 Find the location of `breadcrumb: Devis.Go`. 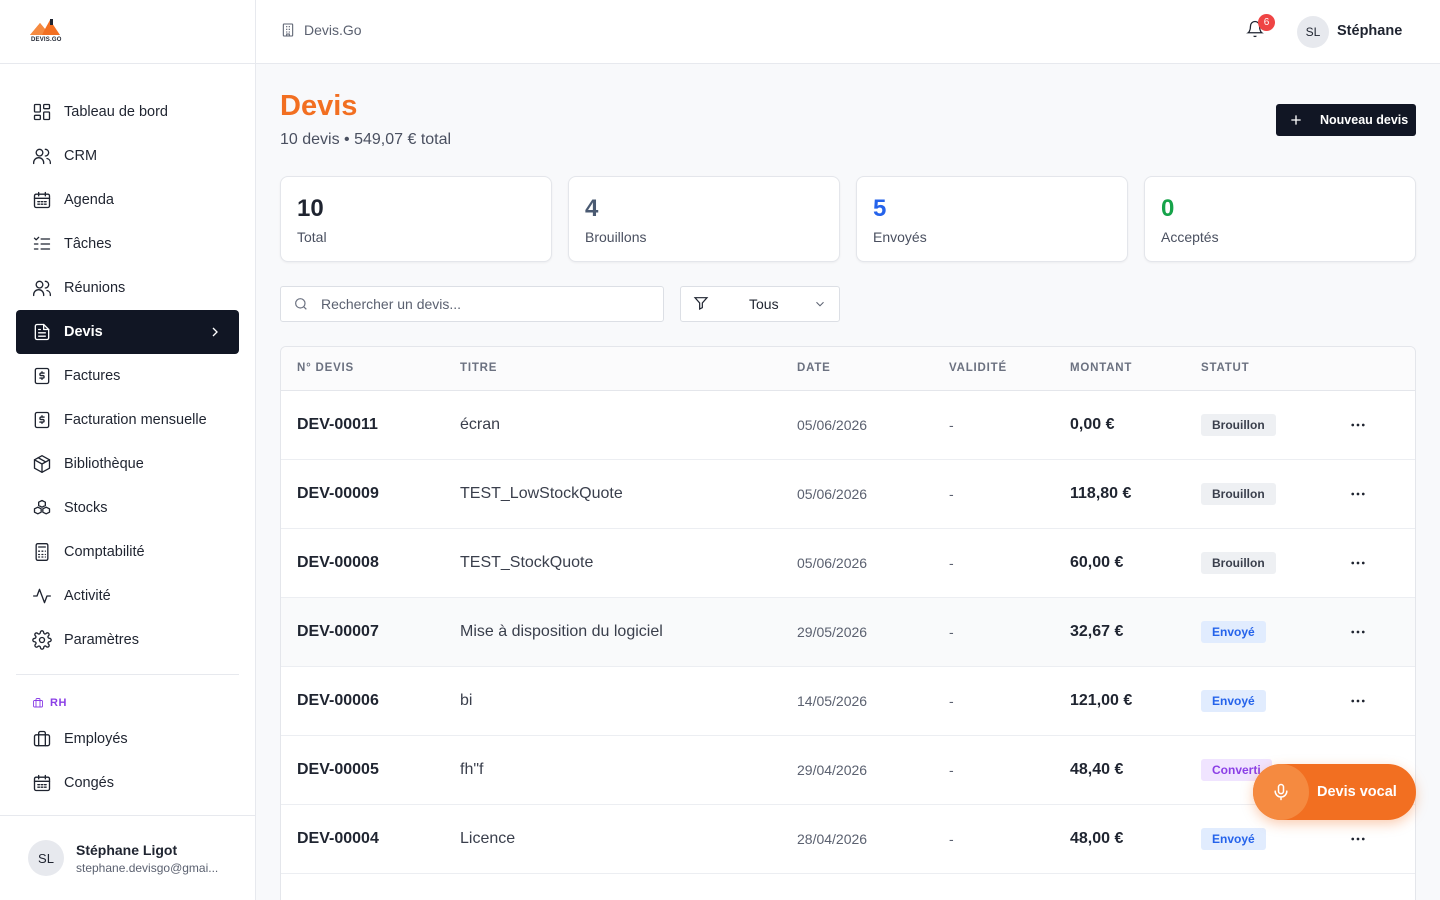

breadcrumb: Devis.Go is located at coordinates (321, 30).